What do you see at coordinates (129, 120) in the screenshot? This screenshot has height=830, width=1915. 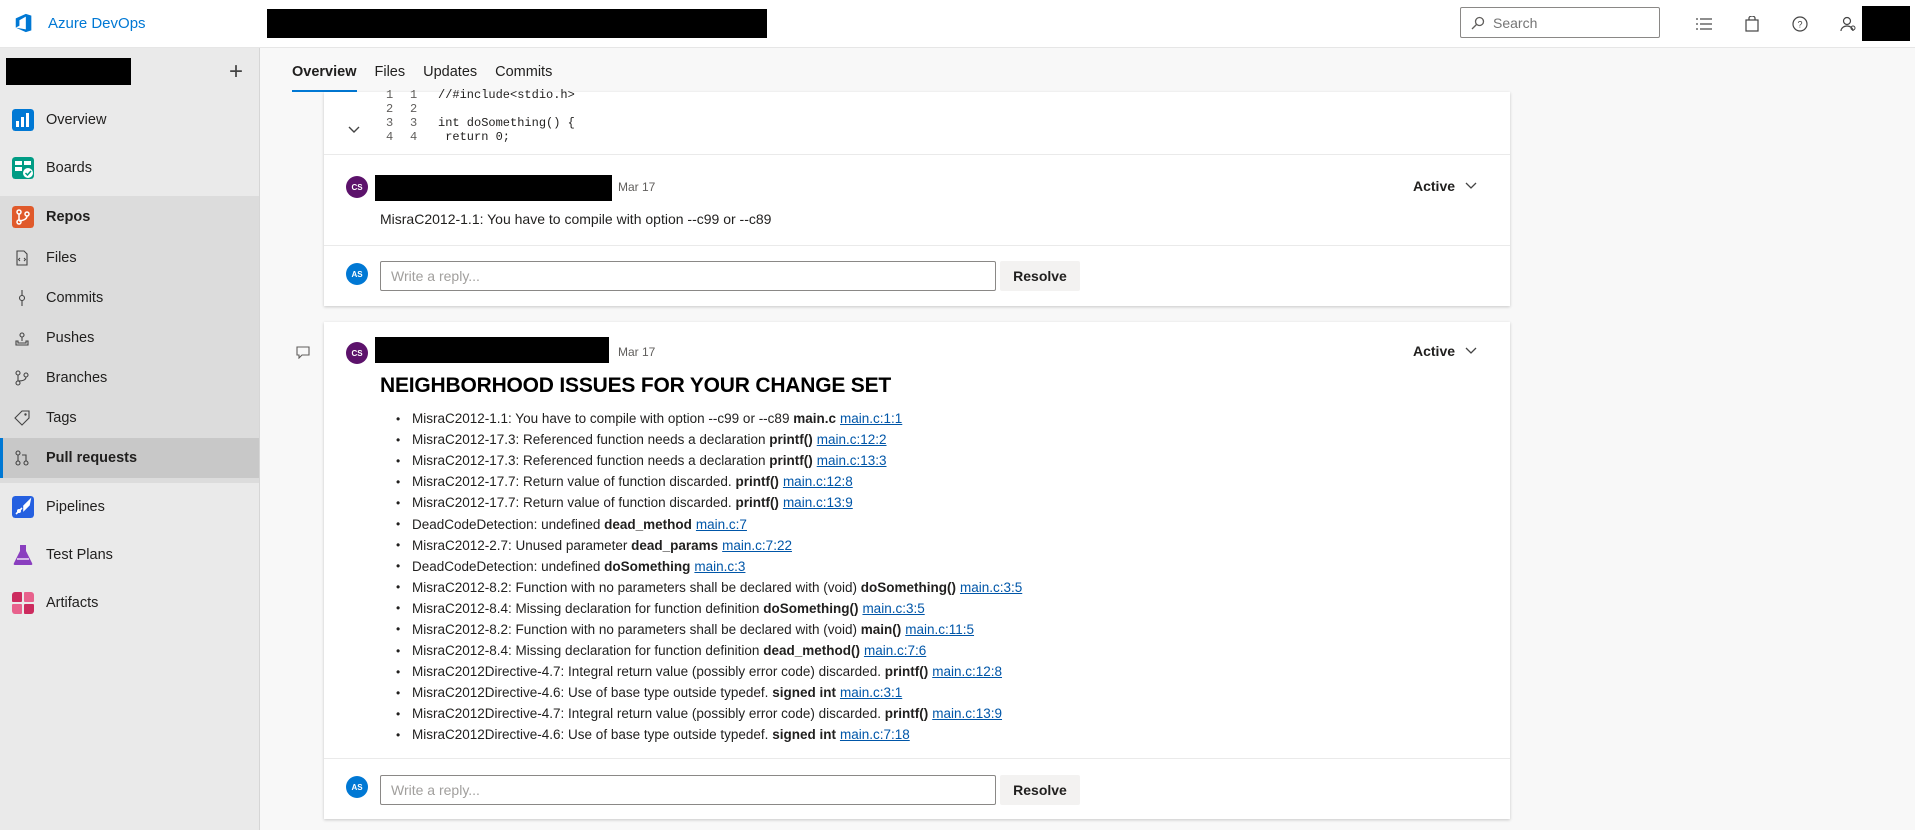 I see `sidebar-item-overview: Overview` at bounding box center [129, 120].